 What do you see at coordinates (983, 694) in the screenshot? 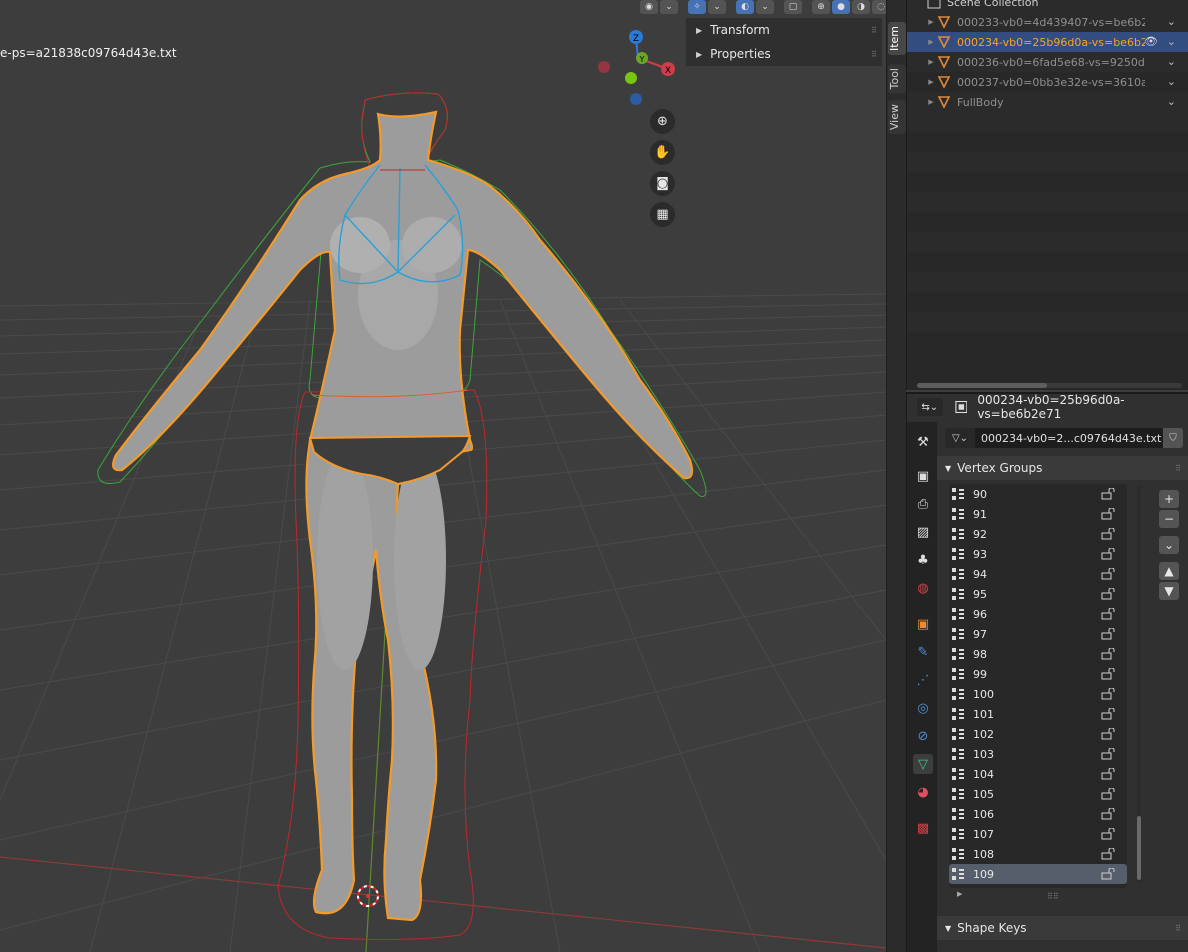
I see `vertex-group-name: 100` at bounding box center [983, 694].